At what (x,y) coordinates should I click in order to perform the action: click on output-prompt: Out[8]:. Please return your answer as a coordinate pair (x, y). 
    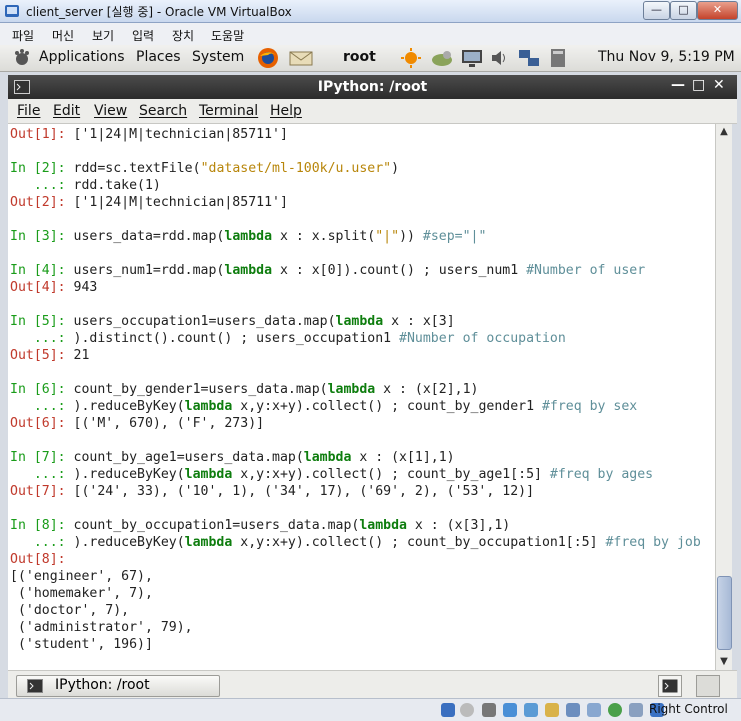
    Looking at the image, I should click on (38, 559).